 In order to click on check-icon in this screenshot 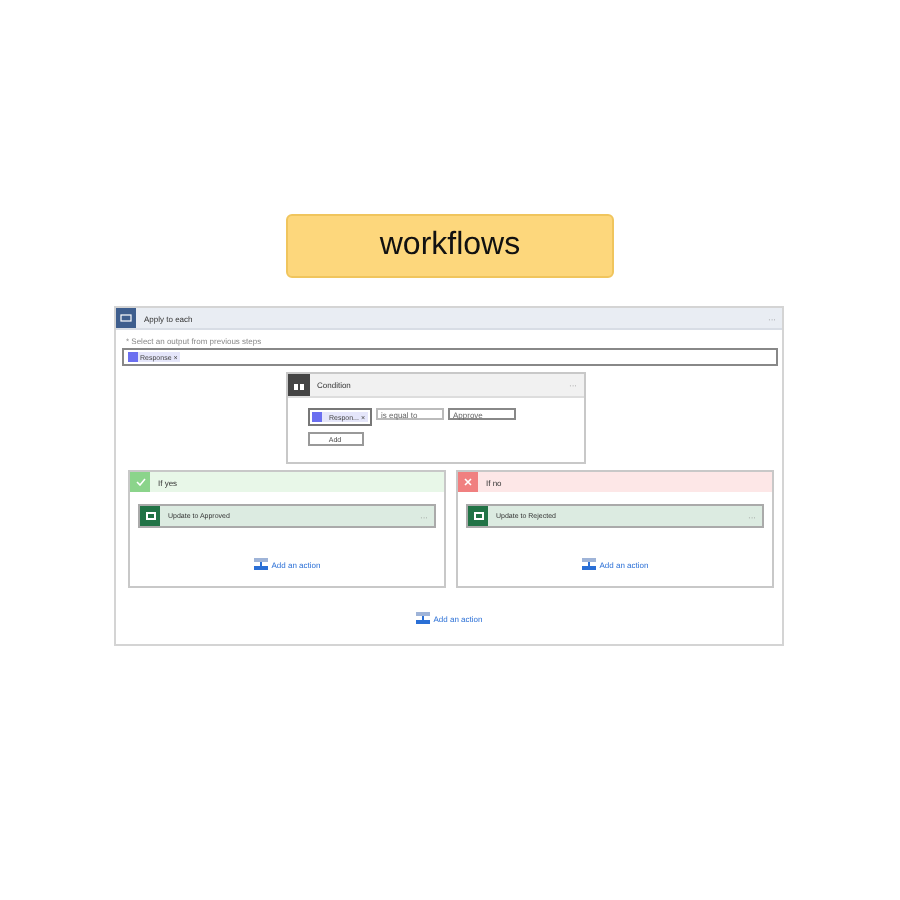, I will do `click(140, 482)`.